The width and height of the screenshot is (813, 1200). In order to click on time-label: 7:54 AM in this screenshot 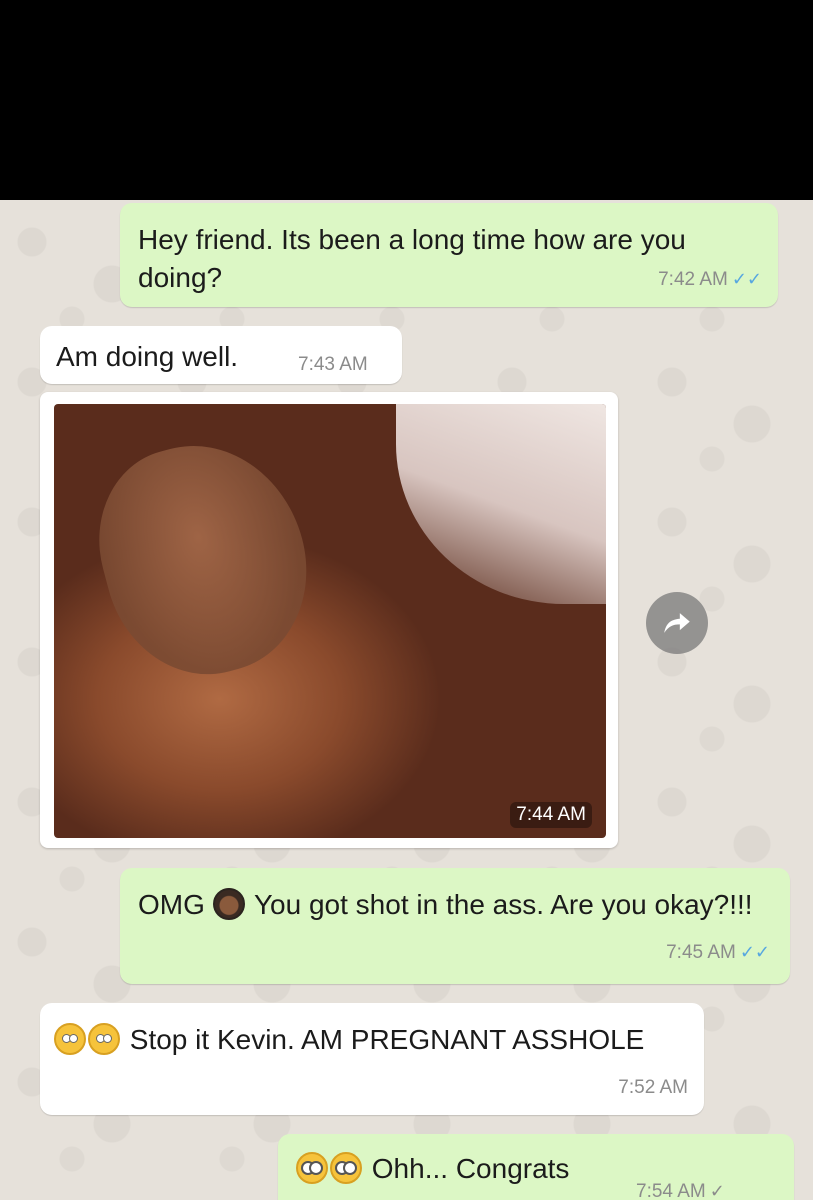, I will do `click(671, 1190)`.